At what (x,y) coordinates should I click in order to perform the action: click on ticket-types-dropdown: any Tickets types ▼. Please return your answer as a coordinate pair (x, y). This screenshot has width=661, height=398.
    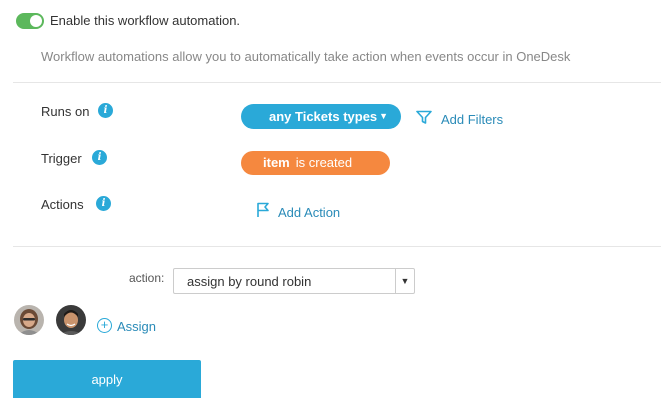
    Looking at the image, I should click on (321, 116).